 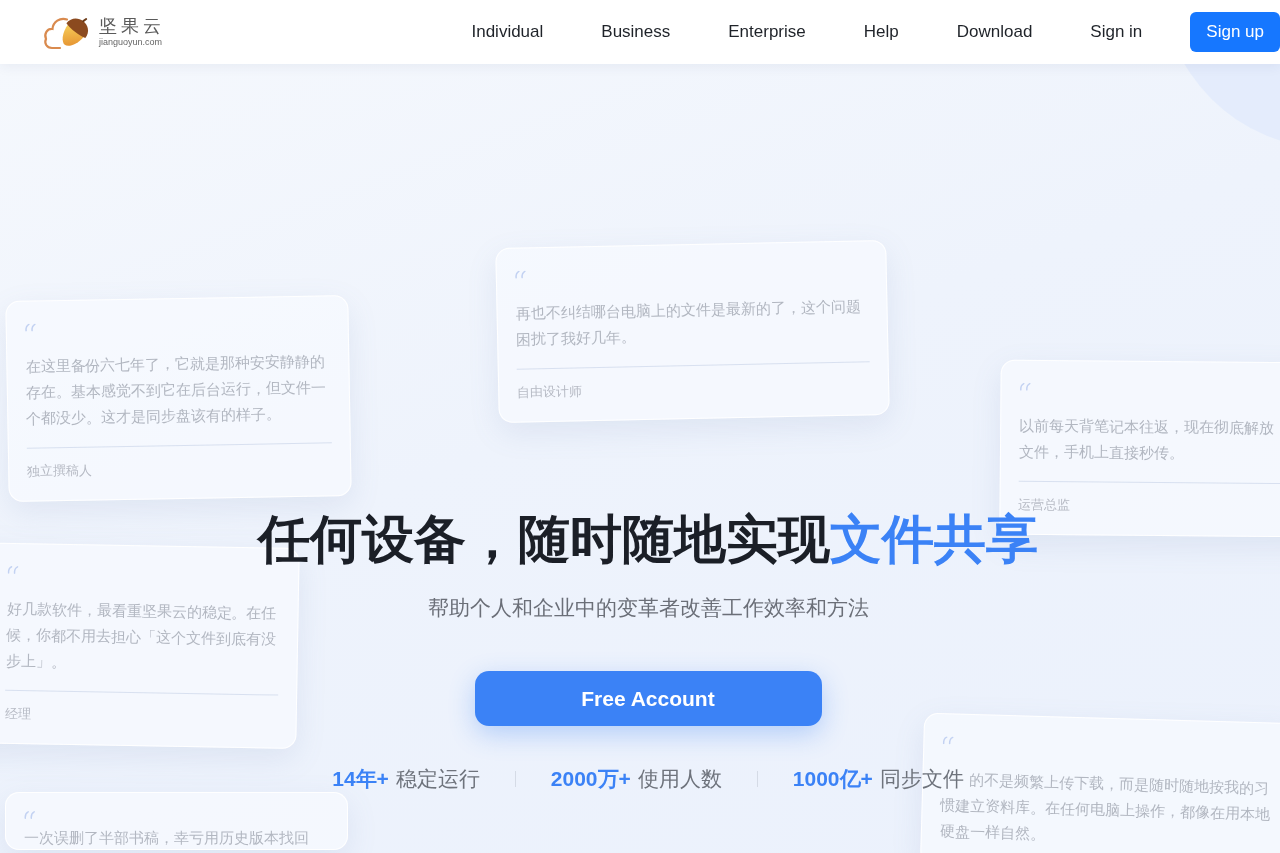 What do you see at coordinates (131, 42) in the screenshot?
I see `logo-domain-text: jianguoyun.com` at bounding box center [131, 42].